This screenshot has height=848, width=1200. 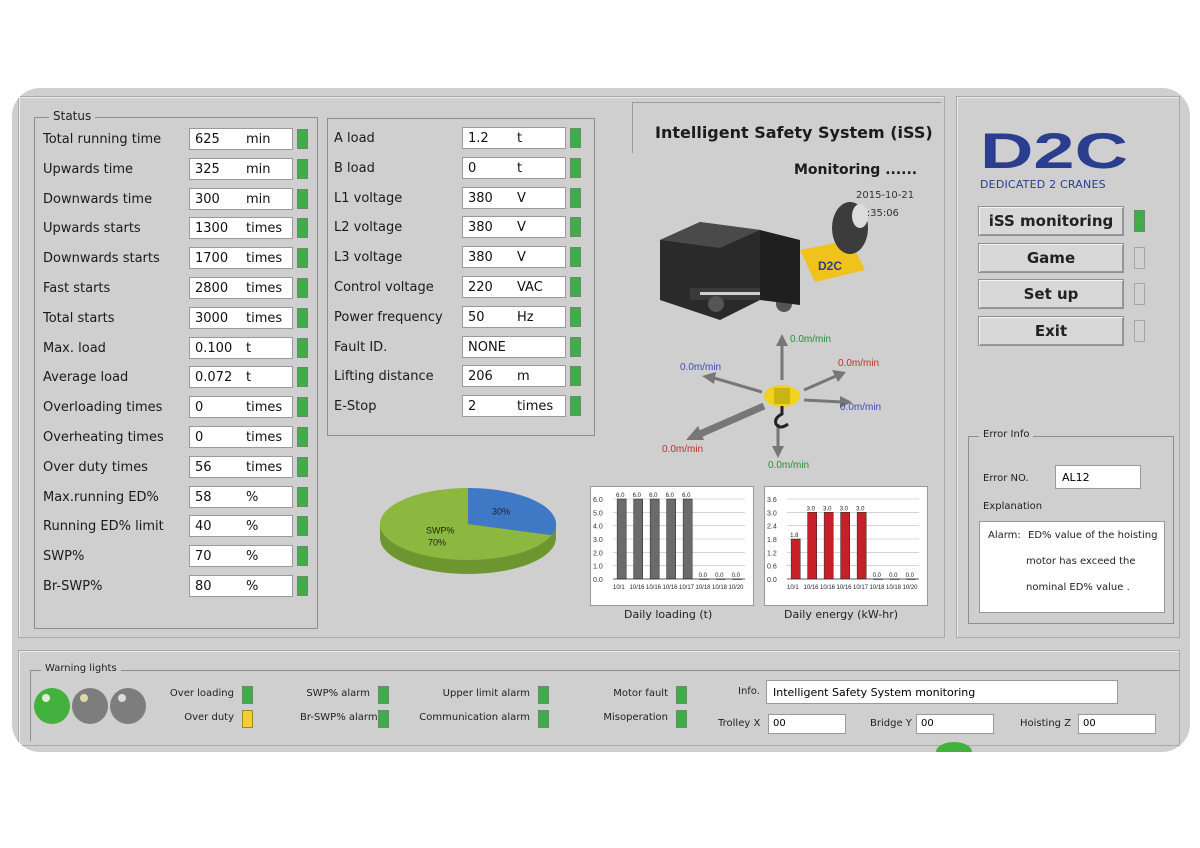 I want to click on status-row-value: 300, so click(x=207, y=199).